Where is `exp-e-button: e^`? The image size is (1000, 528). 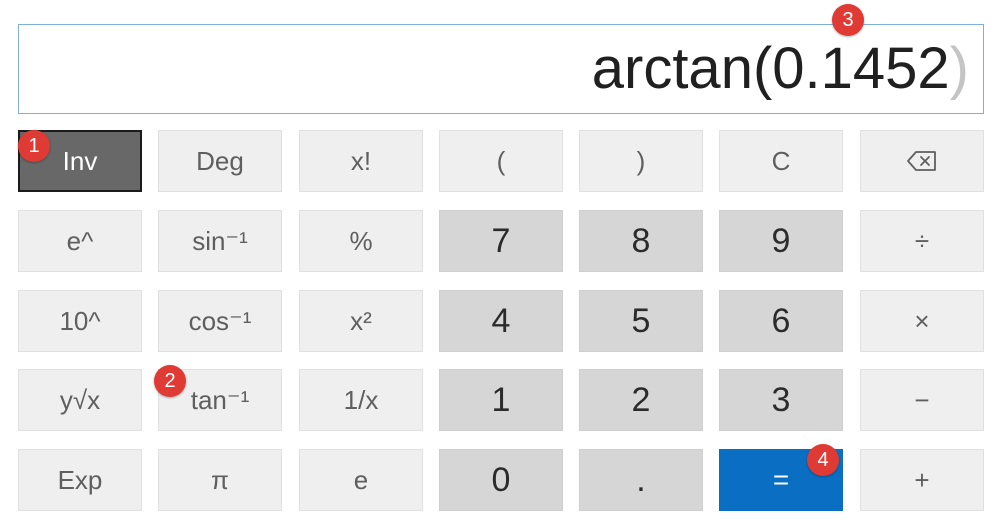
exp-e-button: e^ is located at coordinates (80, 241).